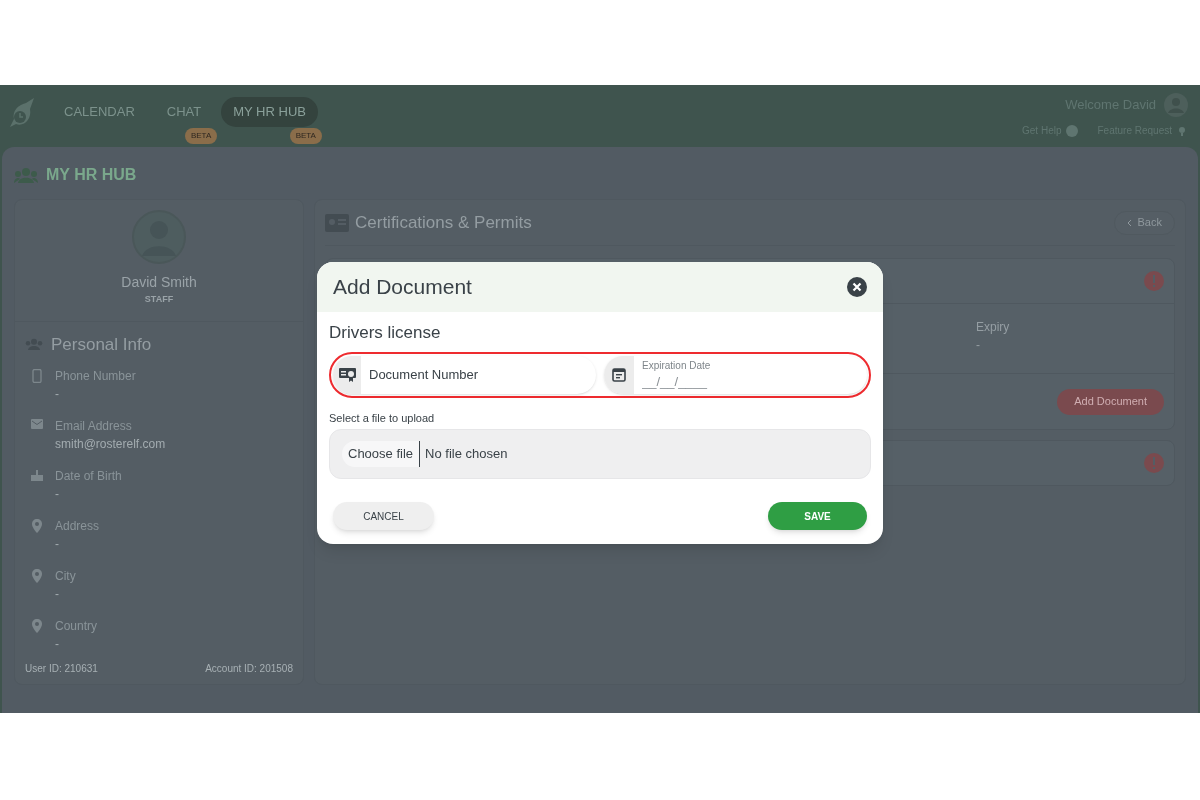  I want to click on table-cell-text: -, so click(978, 345).